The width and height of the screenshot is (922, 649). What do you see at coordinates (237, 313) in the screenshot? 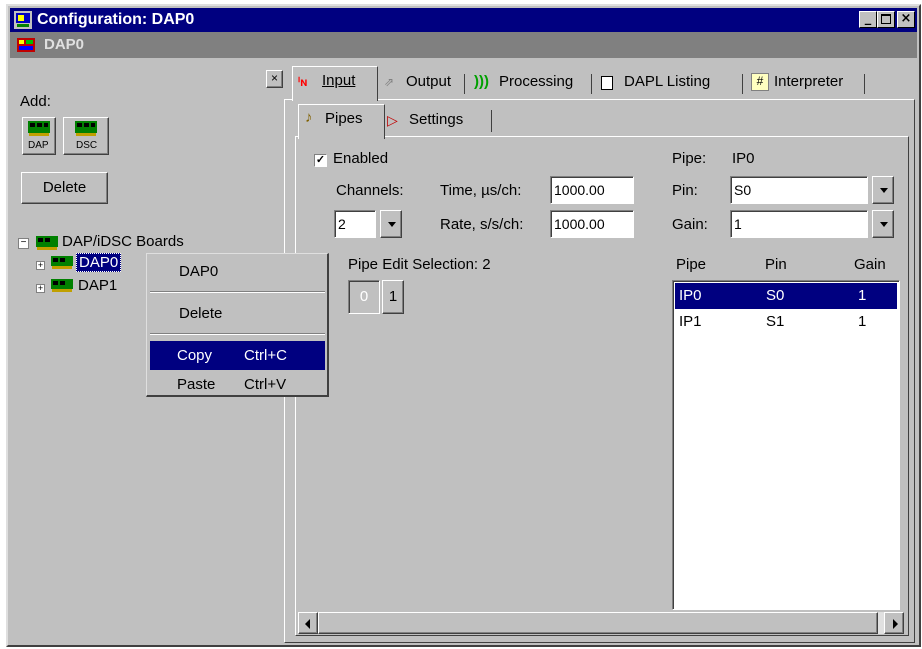
I see `menu-item-delete: Delete` at bounding box center [237, 313].